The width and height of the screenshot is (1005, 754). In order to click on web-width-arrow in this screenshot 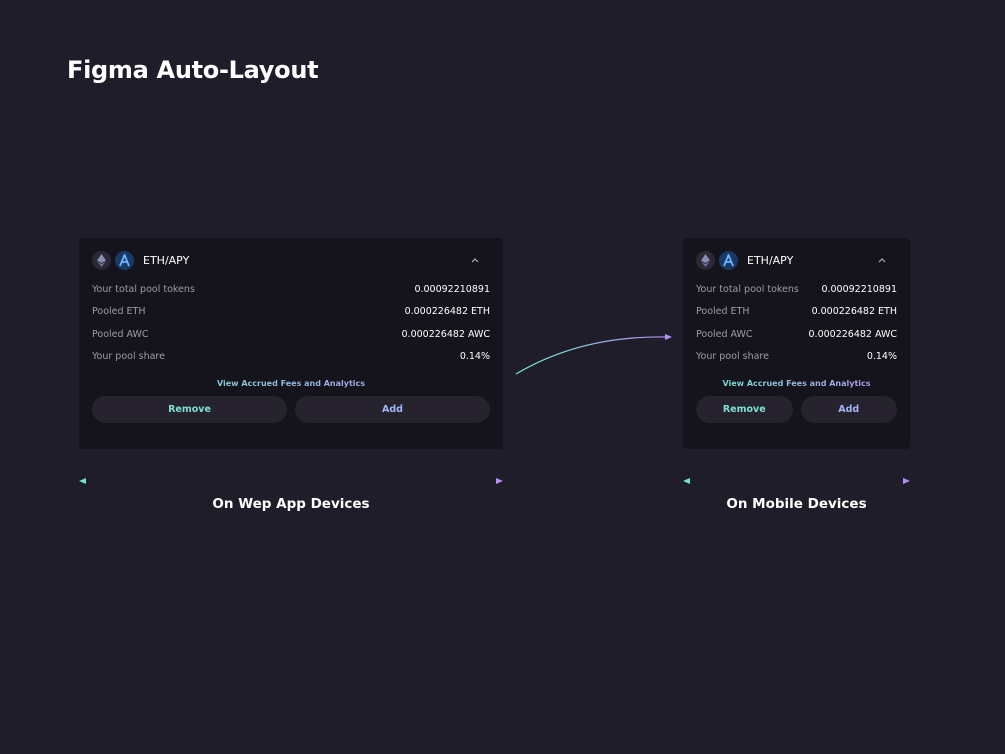, I will do `click(291, 481)`.